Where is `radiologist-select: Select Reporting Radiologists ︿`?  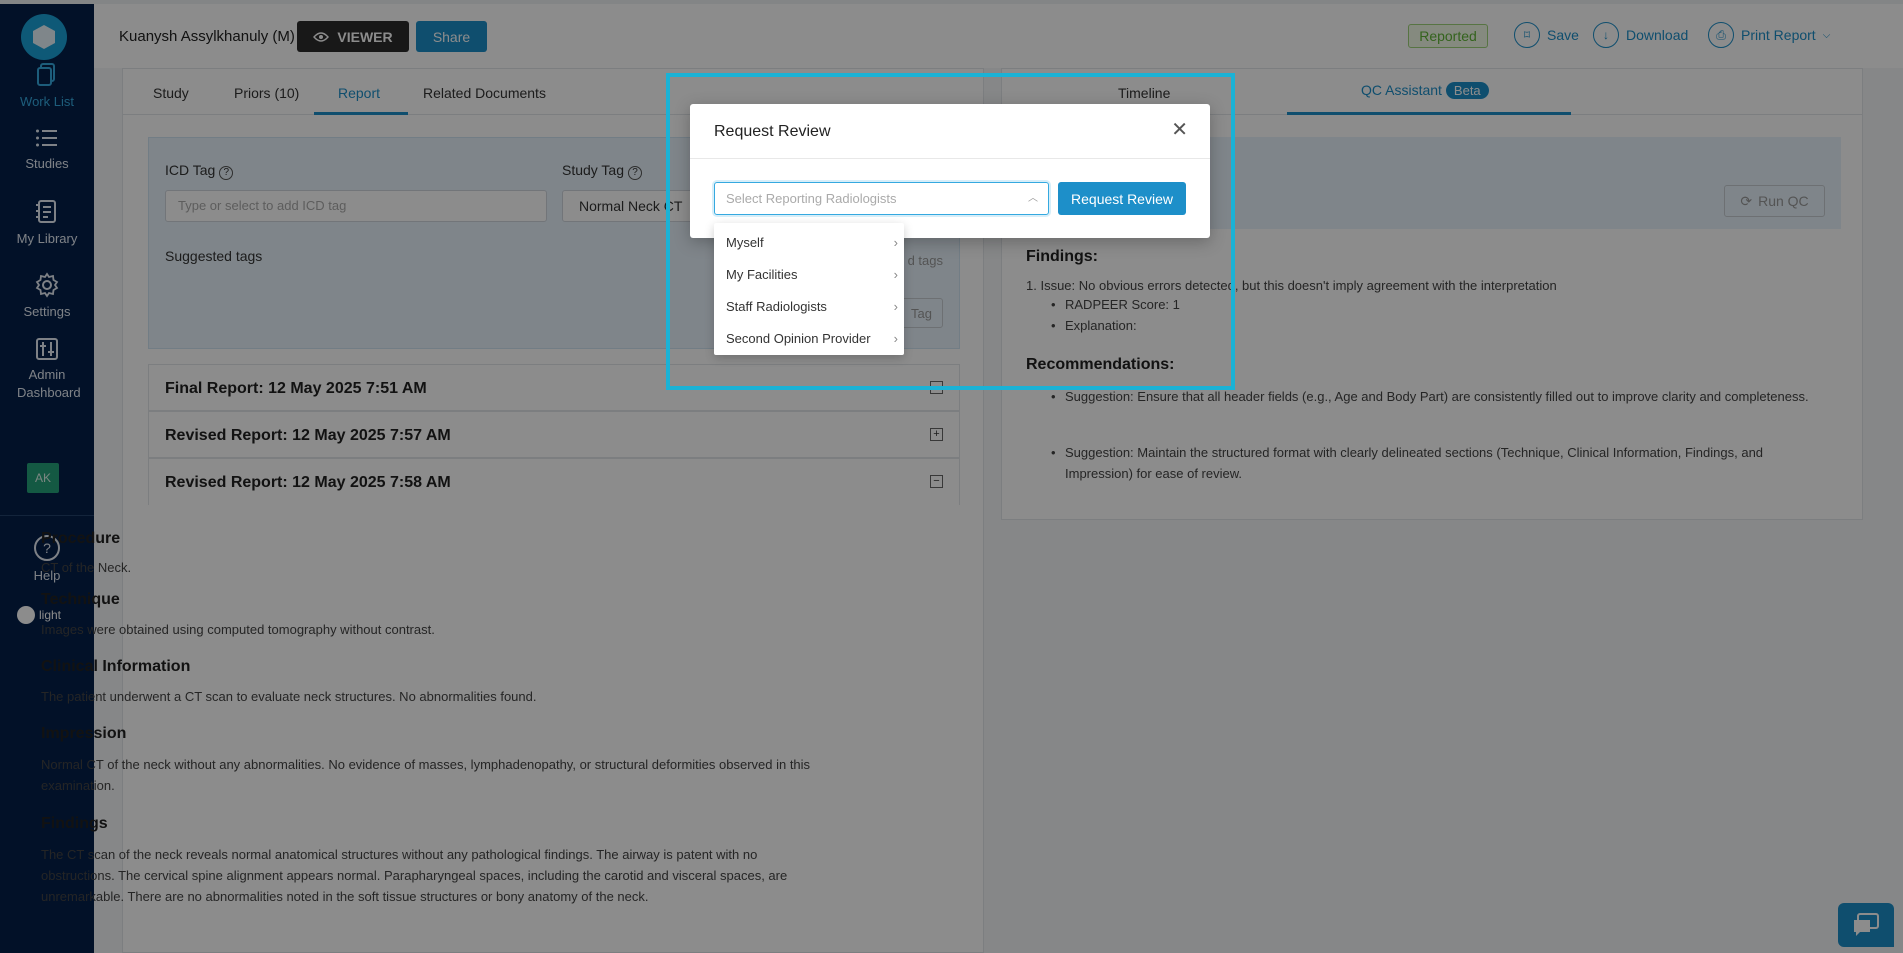
radiologist-select: Select Reporting Radiologists ︿ is located at coordinates (881, 198).